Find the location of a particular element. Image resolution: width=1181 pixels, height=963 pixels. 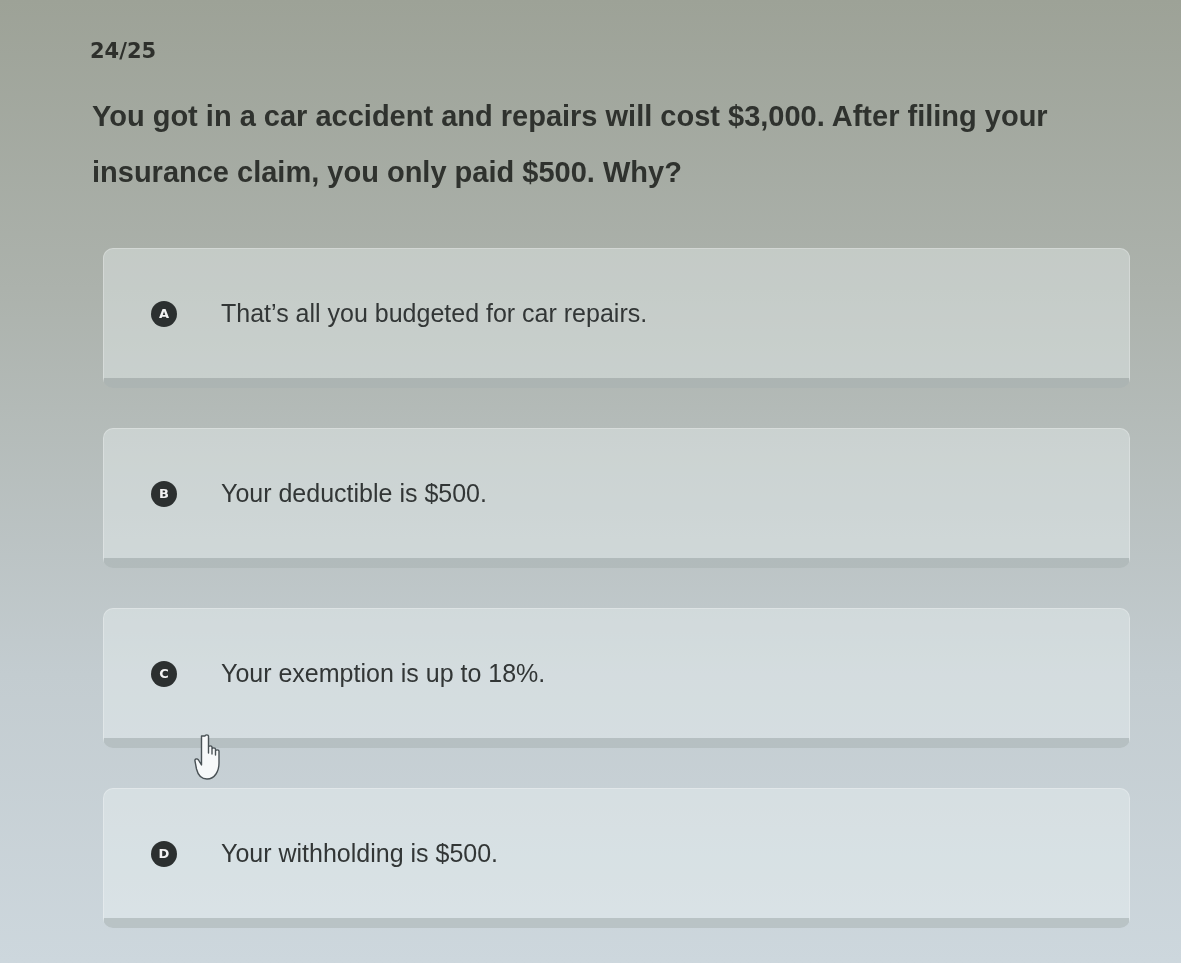

answer-option: A That’s all you budgeted for car repairs. is located at coordinates (616, 318).